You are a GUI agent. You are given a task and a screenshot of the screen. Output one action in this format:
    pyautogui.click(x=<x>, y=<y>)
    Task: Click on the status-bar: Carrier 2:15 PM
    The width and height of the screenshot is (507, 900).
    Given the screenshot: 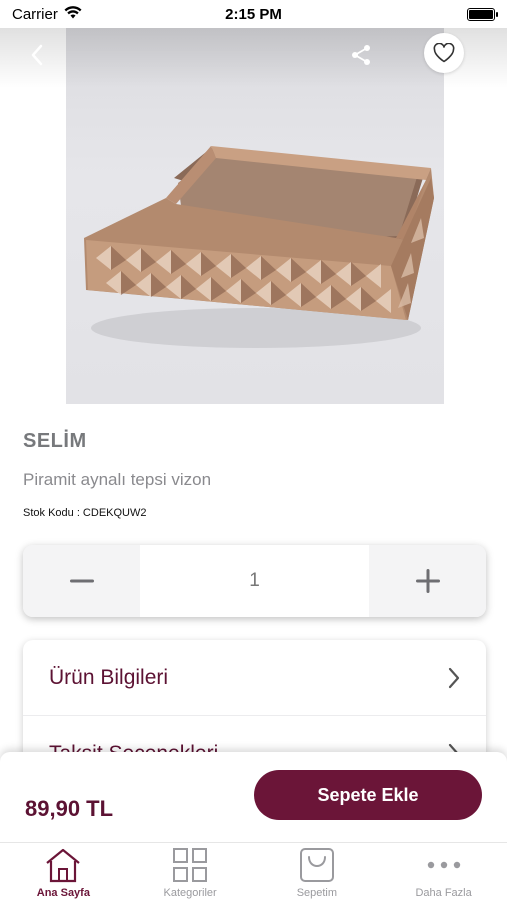 What is the action you would take?
    pyautogui.click(x=253, y=14)
    